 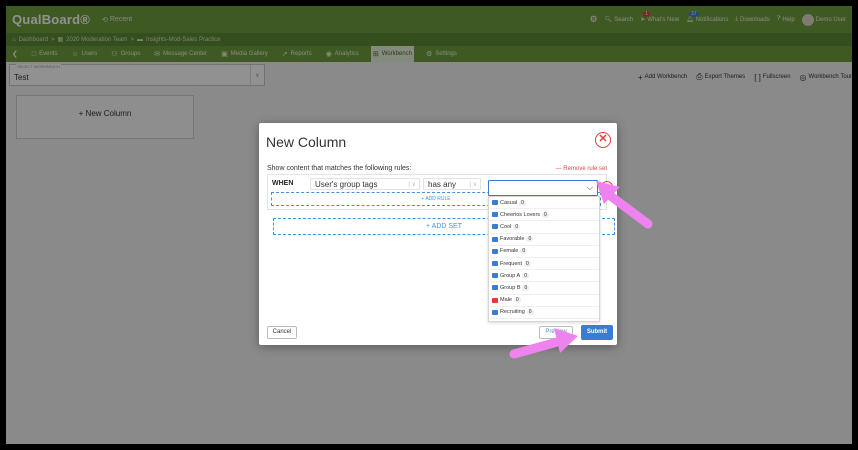 I want to click on annotation-arrows, so click(x=581, y=270).